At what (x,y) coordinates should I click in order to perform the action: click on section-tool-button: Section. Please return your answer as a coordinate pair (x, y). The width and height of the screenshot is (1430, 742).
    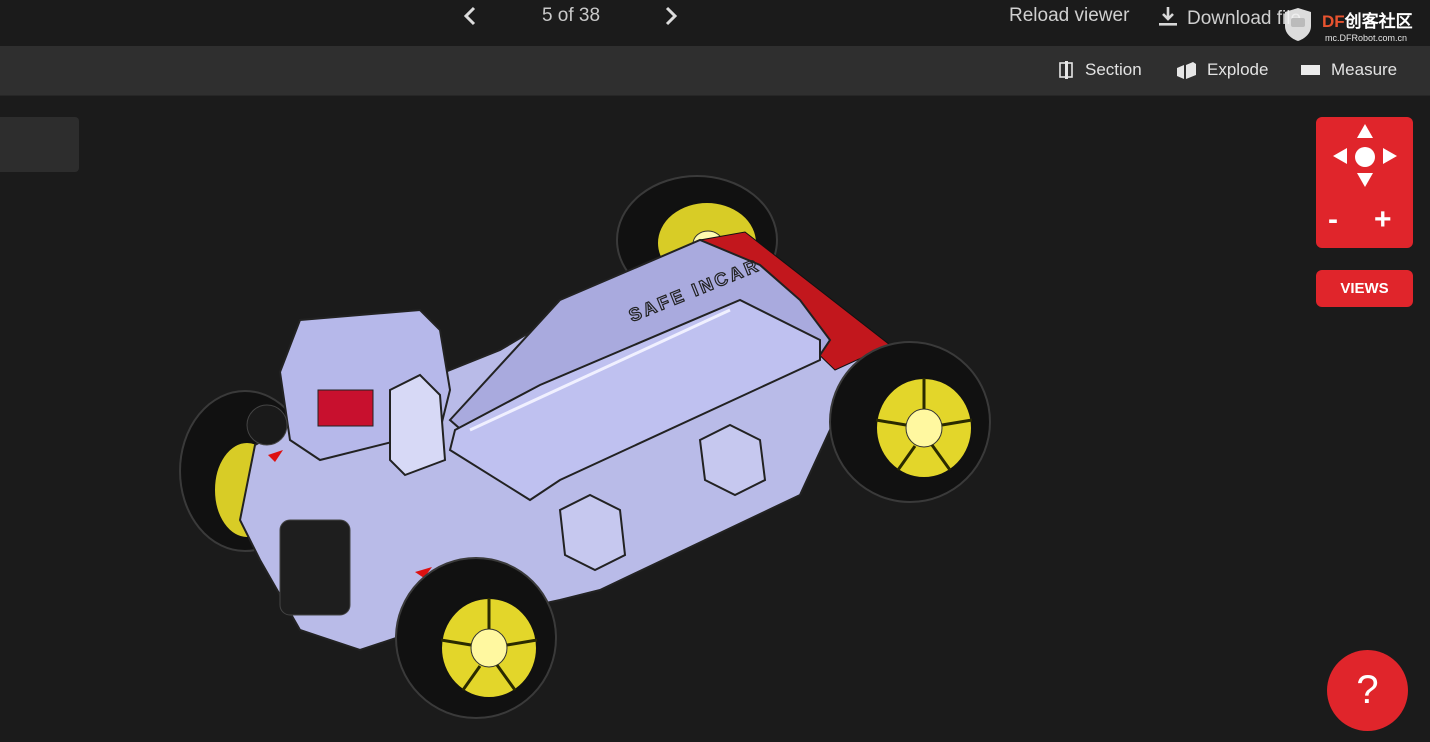
    Looking at the image, I should click on (1099, 70).